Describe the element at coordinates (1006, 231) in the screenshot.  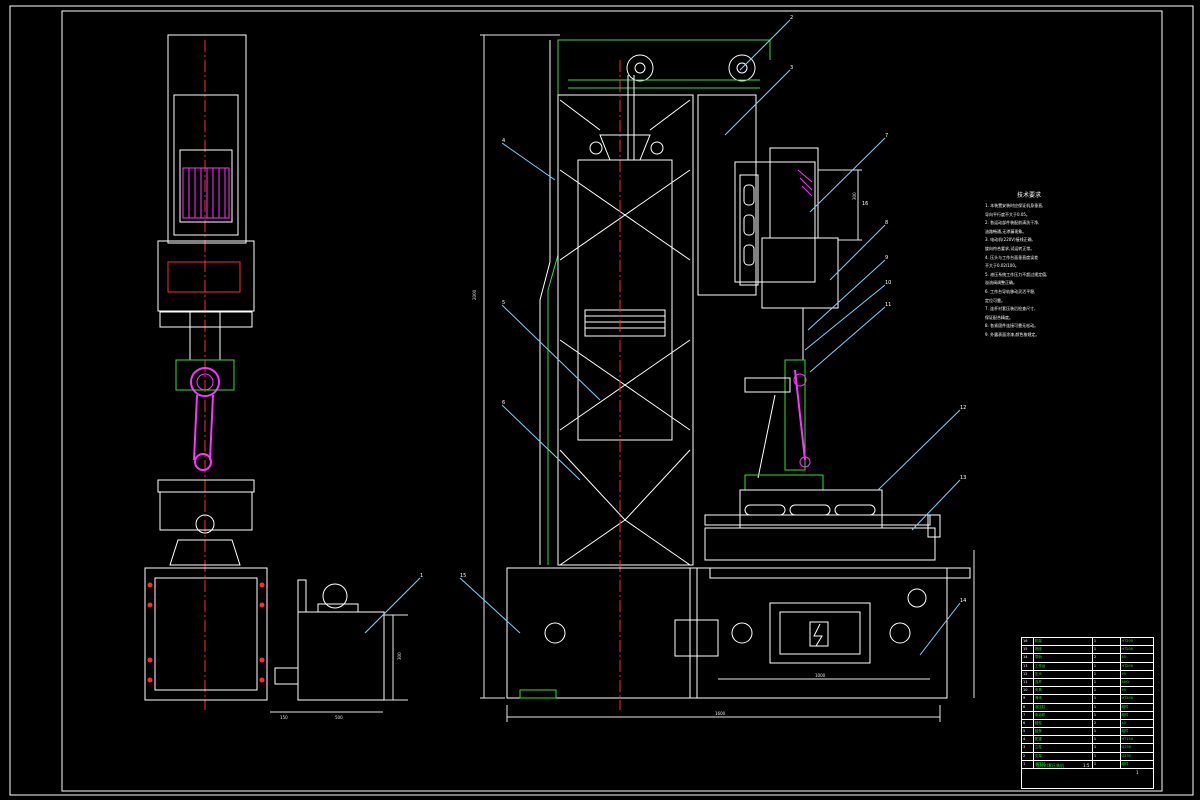
I see `tech-note-line: 油路畅通,无渗漏现象。` at that location.